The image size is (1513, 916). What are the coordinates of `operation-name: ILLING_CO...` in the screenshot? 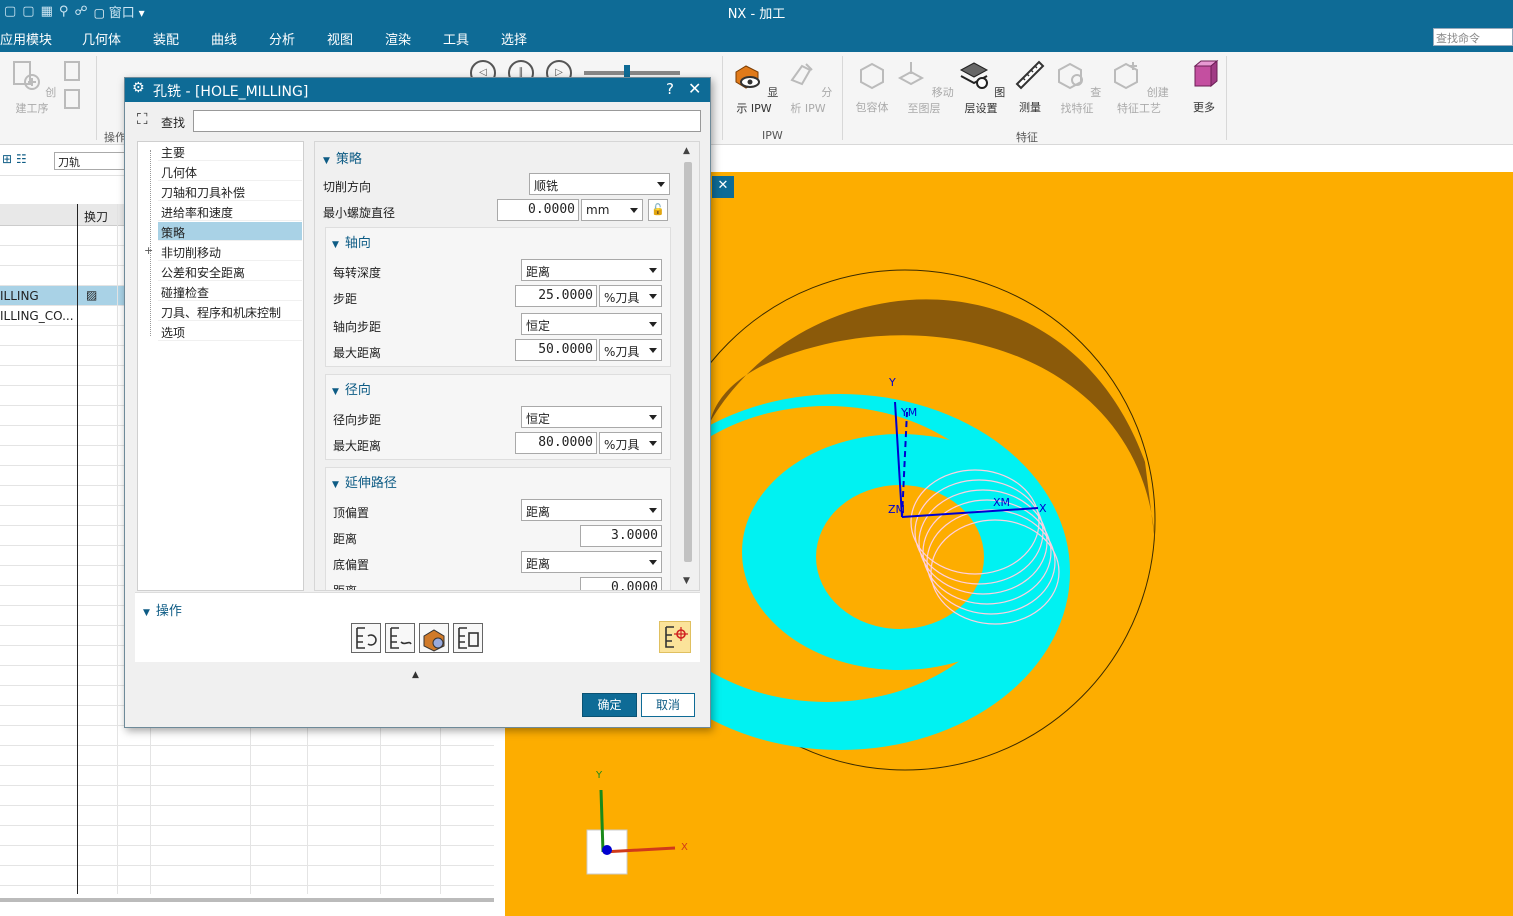 It's located at (37, 316).